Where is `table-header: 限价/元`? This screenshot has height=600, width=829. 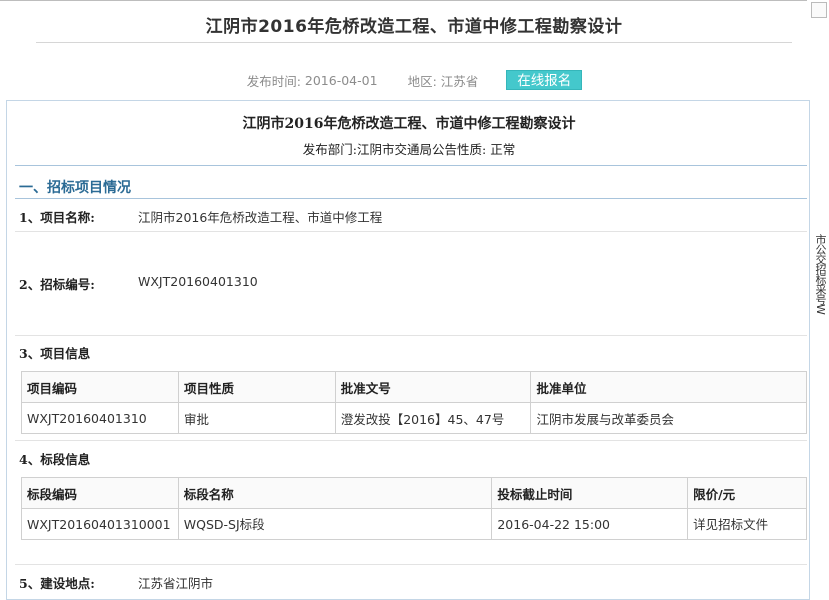
table-header: 限价/元 is located at coordinates (747, 493).